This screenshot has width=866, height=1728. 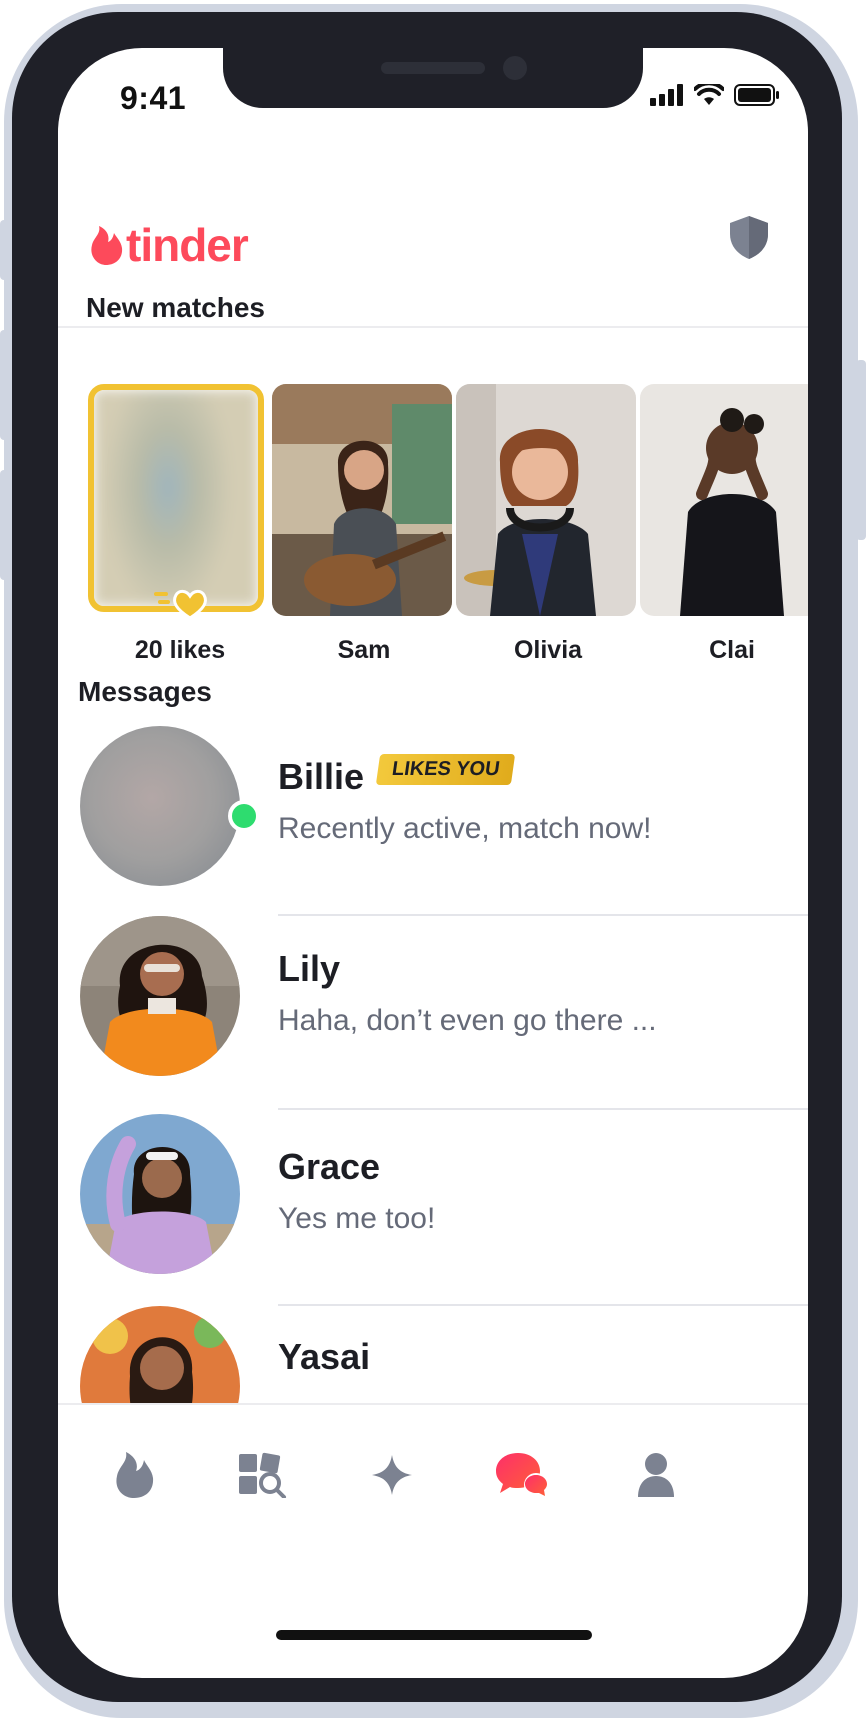 What do you see at coordinates (543, 1109) in the screenshot?
I see `divider` at bounding box center [543, 1109].